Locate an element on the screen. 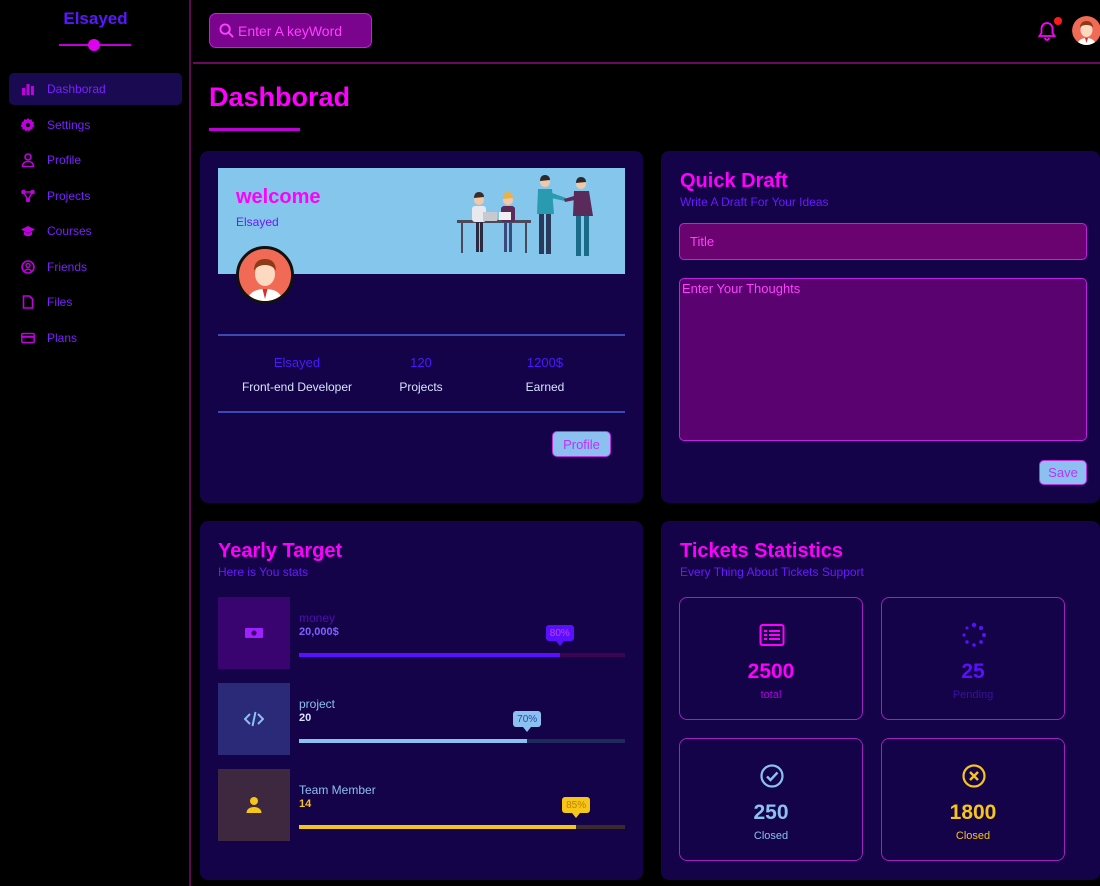  ticket-count: 25 is located at coordinates (973, 671).